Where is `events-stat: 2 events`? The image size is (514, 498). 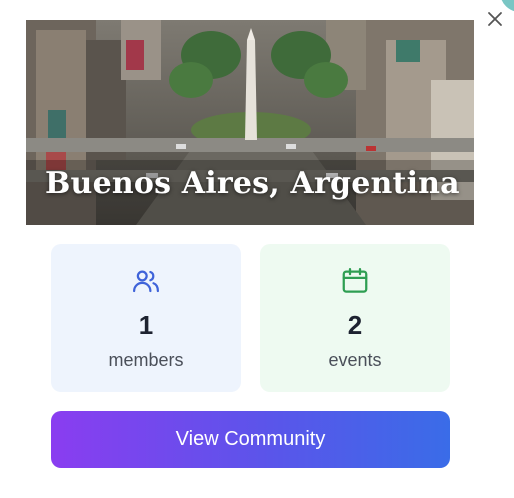
events-stat: 2 events is located at coordinates (355, 318).